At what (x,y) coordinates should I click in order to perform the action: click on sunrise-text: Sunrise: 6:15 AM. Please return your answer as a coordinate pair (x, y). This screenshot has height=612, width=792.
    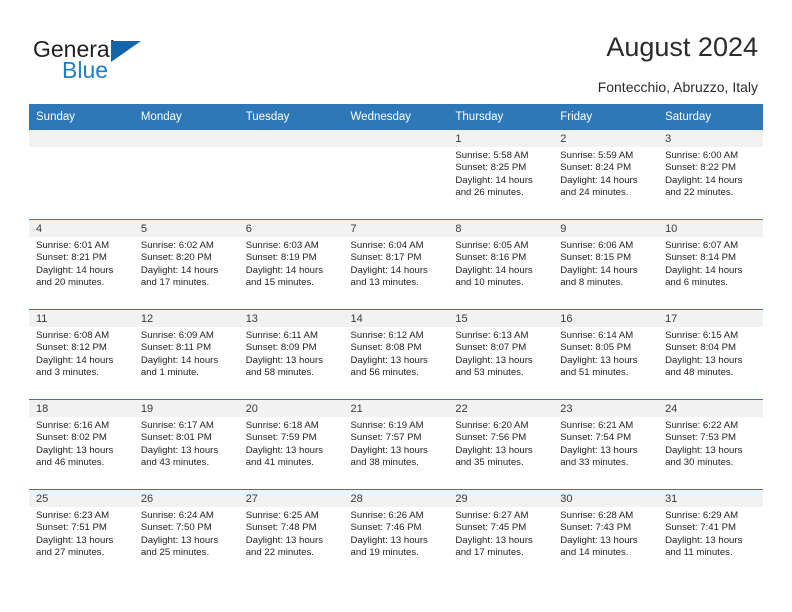
    Looking at the image, I should click on (702, 335).